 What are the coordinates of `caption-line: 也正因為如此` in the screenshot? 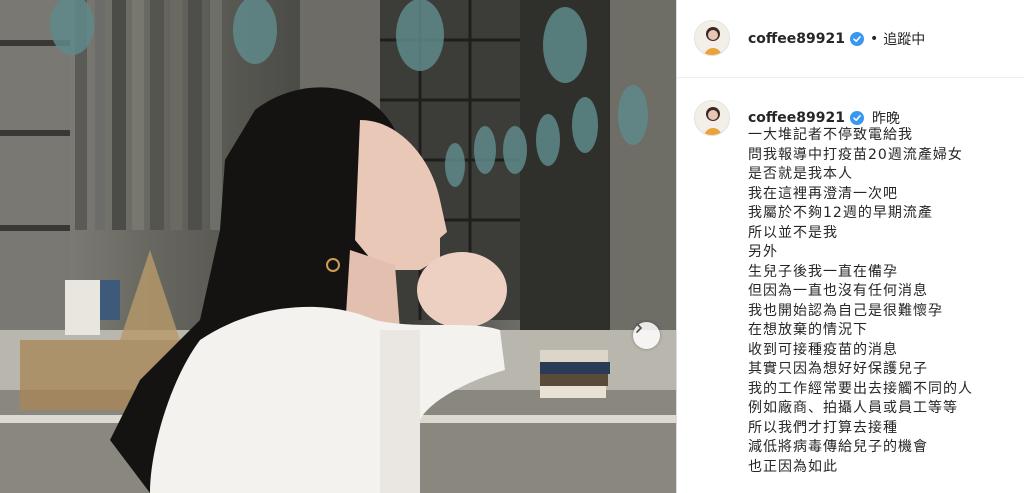 It's located at (793, 466).